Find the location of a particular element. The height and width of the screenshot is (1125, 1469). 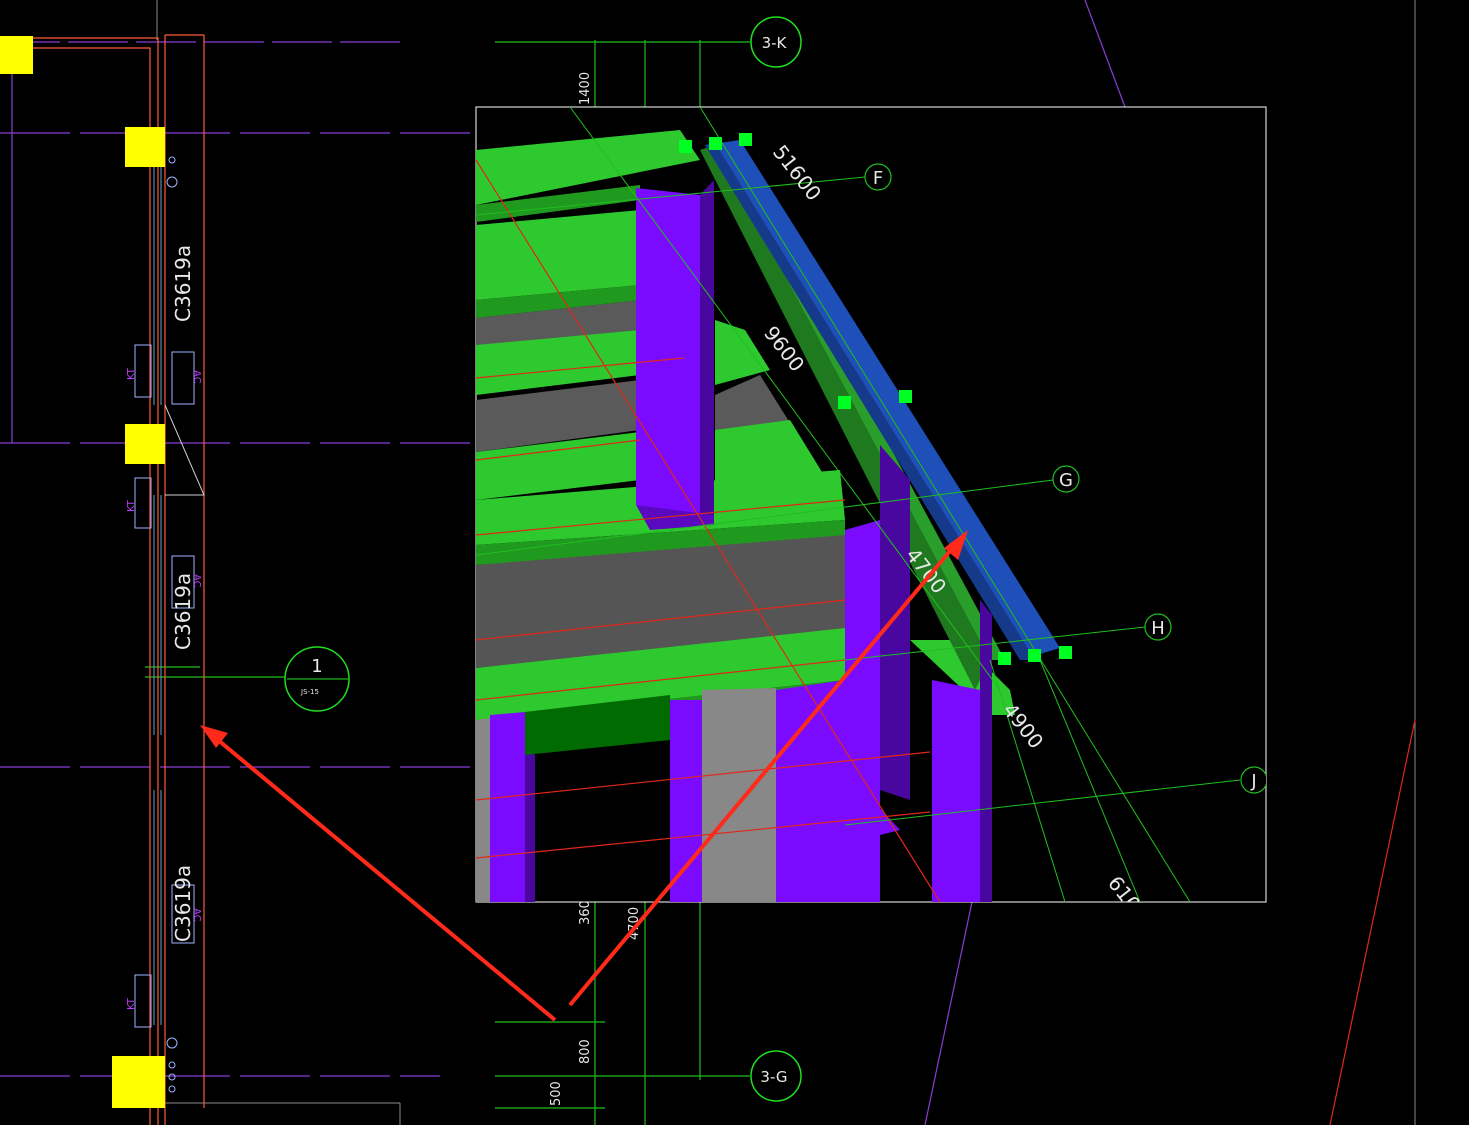

kt-tag-1: KT is located at coordinates (131, 373).